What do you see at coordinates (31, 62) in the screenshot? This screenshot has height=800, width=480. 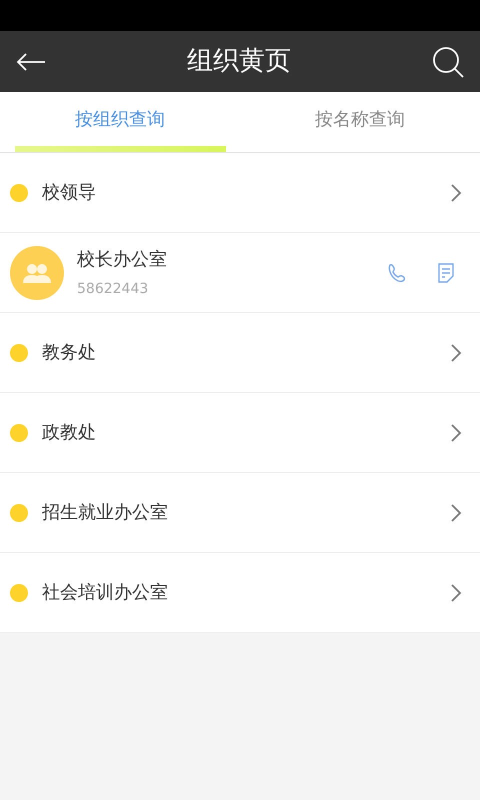 I see `back-arrow-icon` at bounding box center [31, 62].